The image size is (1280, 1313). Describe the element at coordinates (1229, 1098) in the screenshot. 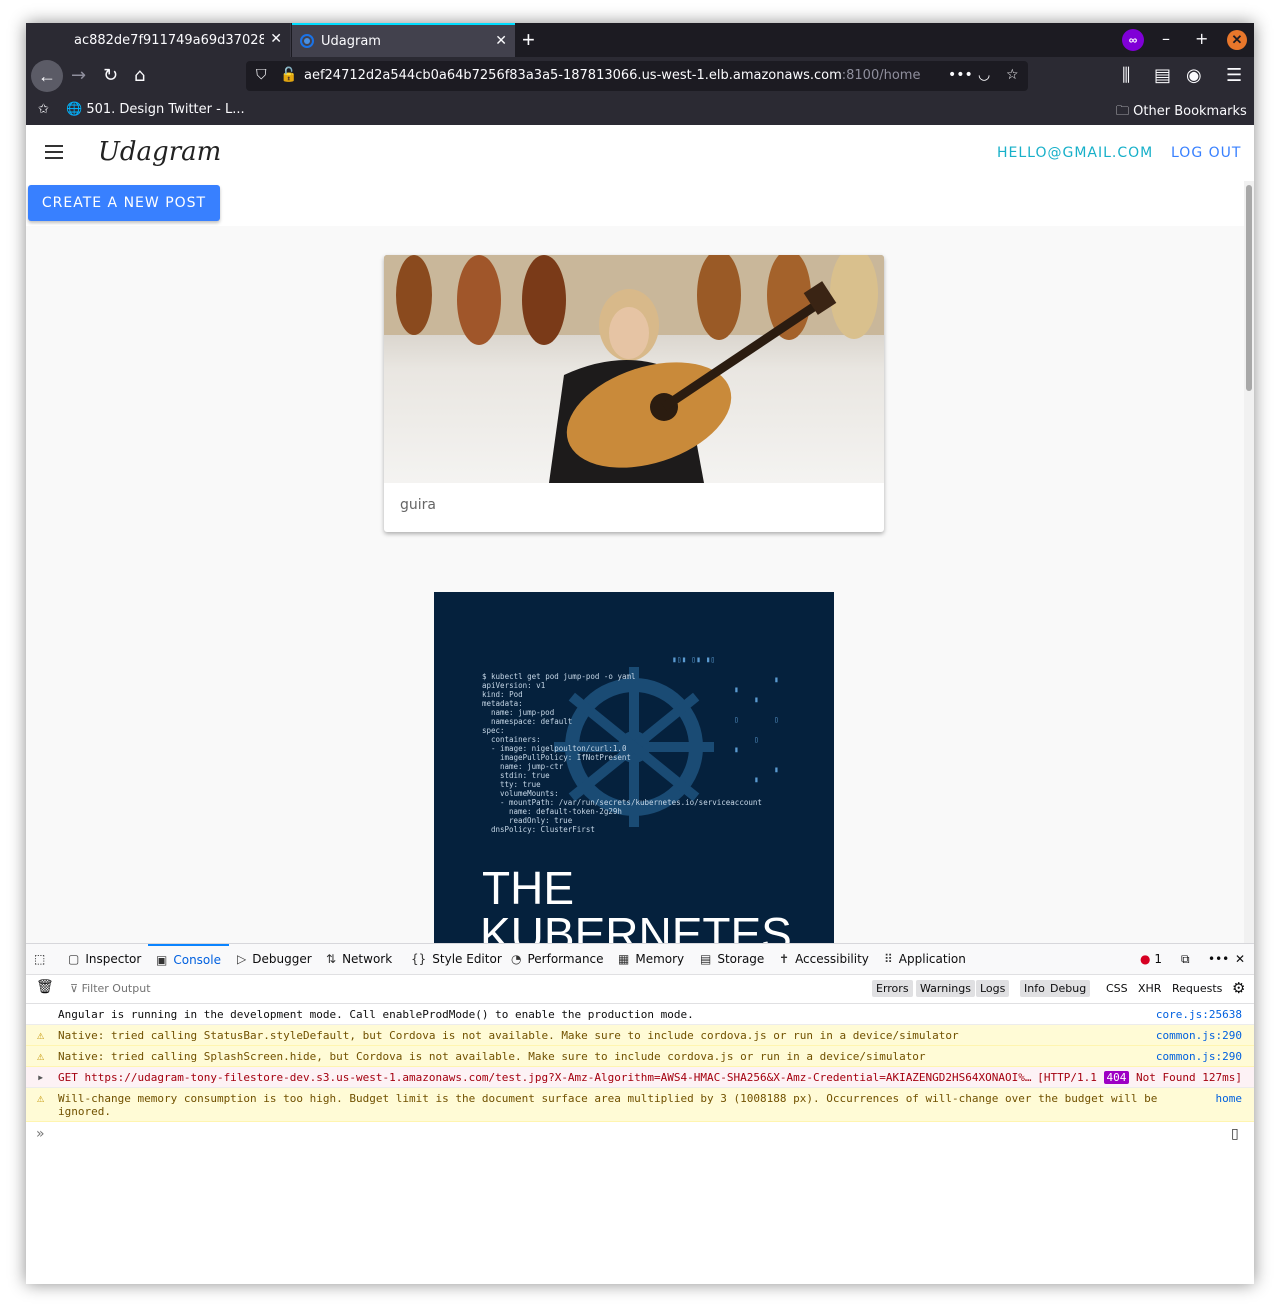

I see `message-source-link: home` at that location.